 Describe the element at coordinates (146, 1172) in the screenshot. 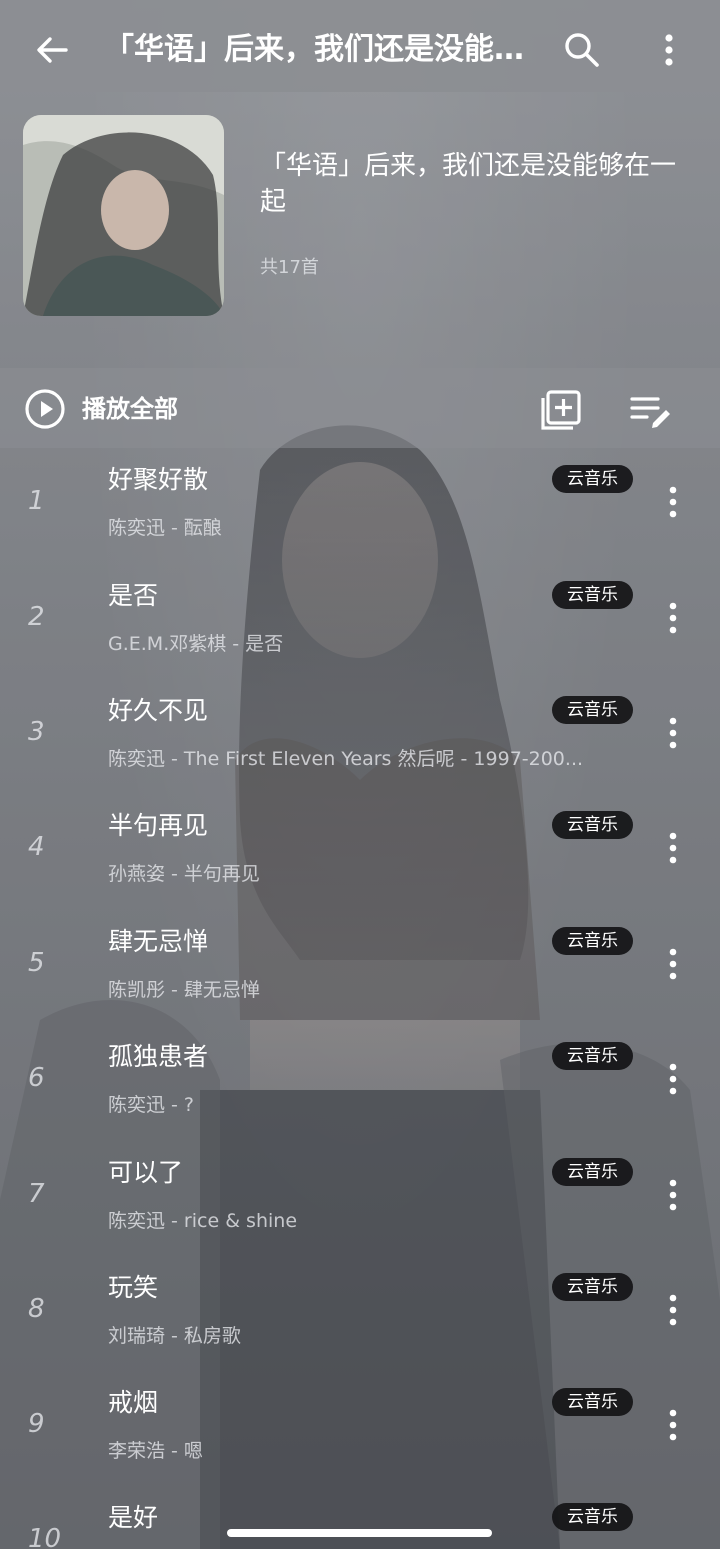

I see `song-title: 可以了` at that location.